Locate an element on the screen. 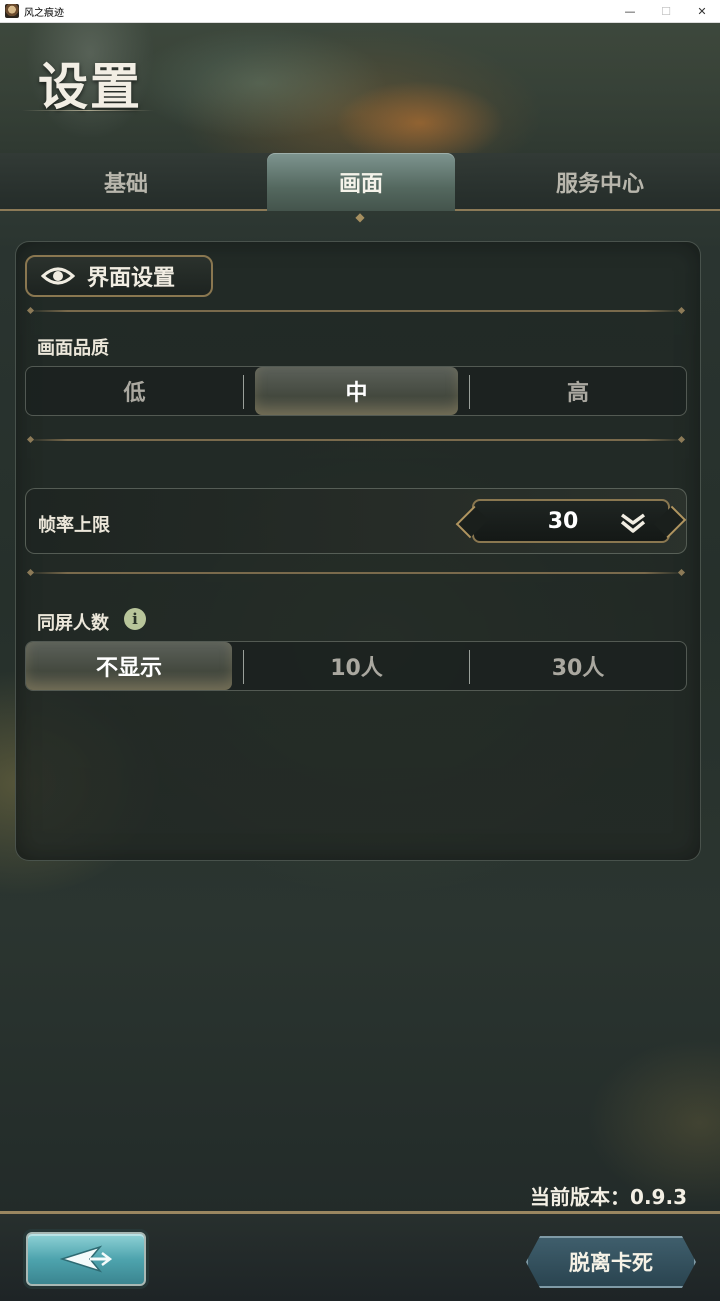 The height and width of the screenshot is (1301, 720). players-option-30: 30人 is located at coordinates (578, 666).